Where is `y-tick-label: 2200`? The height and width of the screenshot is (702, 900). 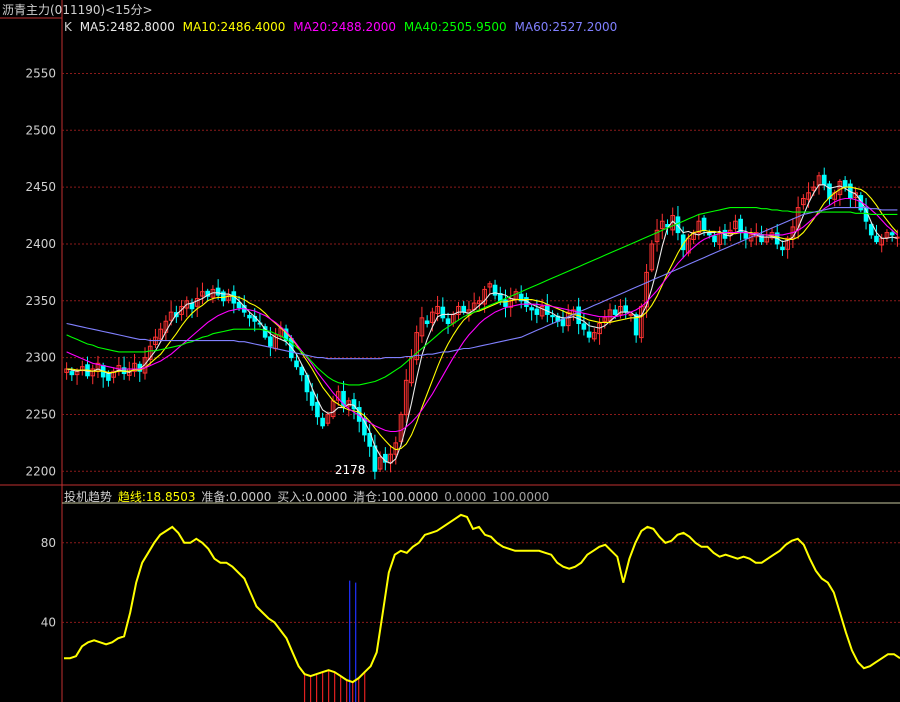 y-tick-label: 2200 is located at coordinates (40, 471).